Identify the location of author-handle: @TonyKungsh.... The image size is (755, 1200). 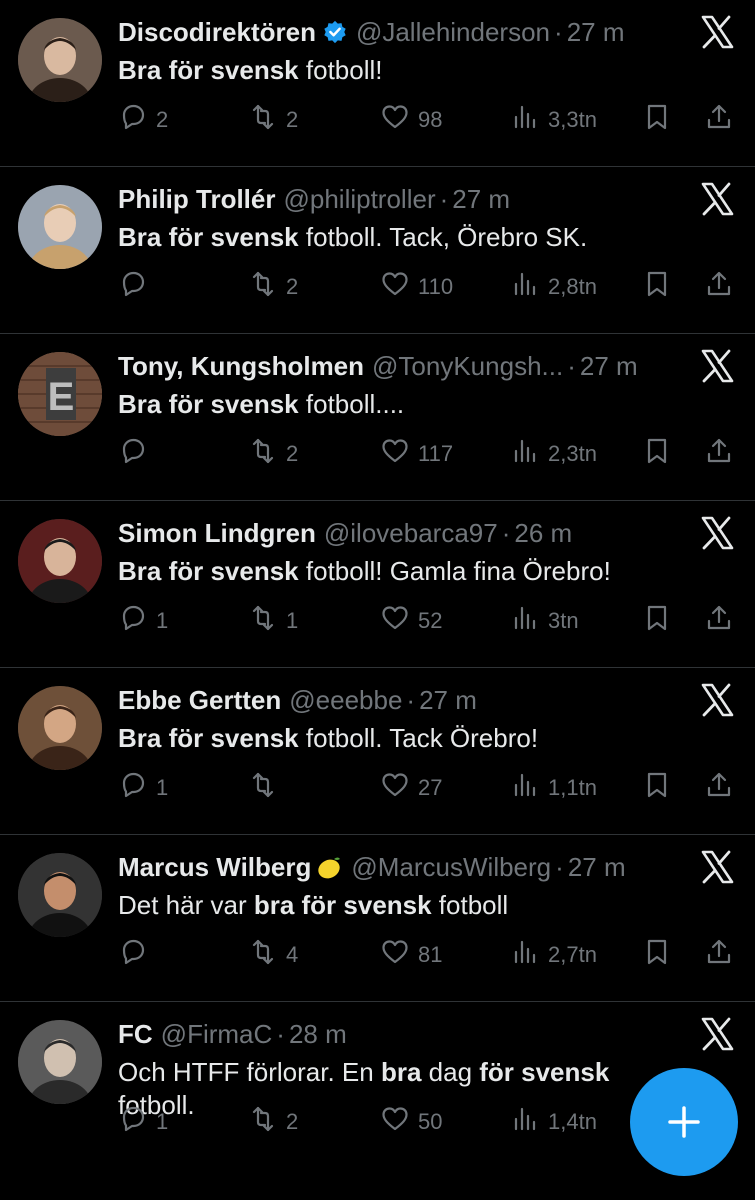
(467, 366).